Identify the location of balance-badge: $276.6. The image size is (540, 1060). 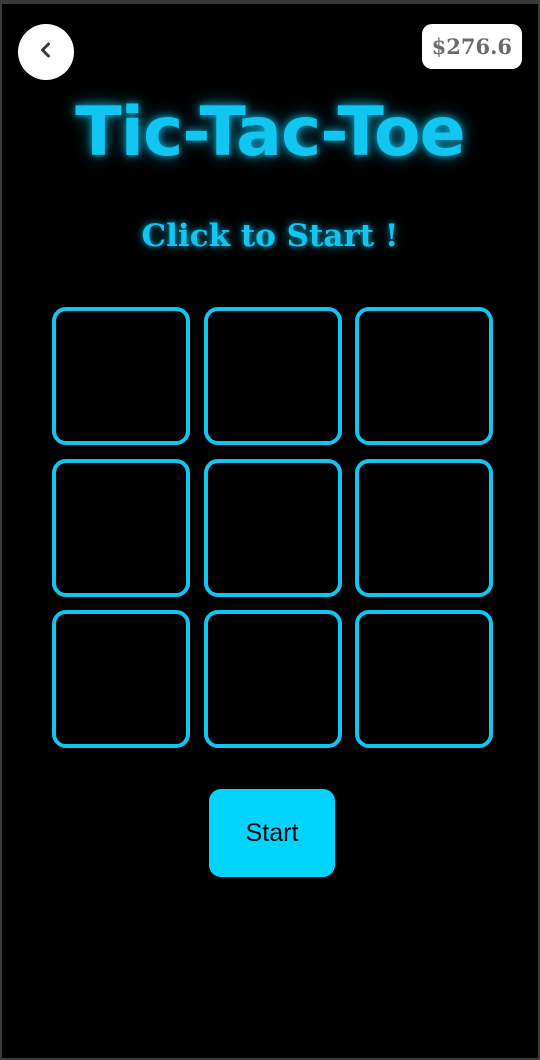
(471, 46).